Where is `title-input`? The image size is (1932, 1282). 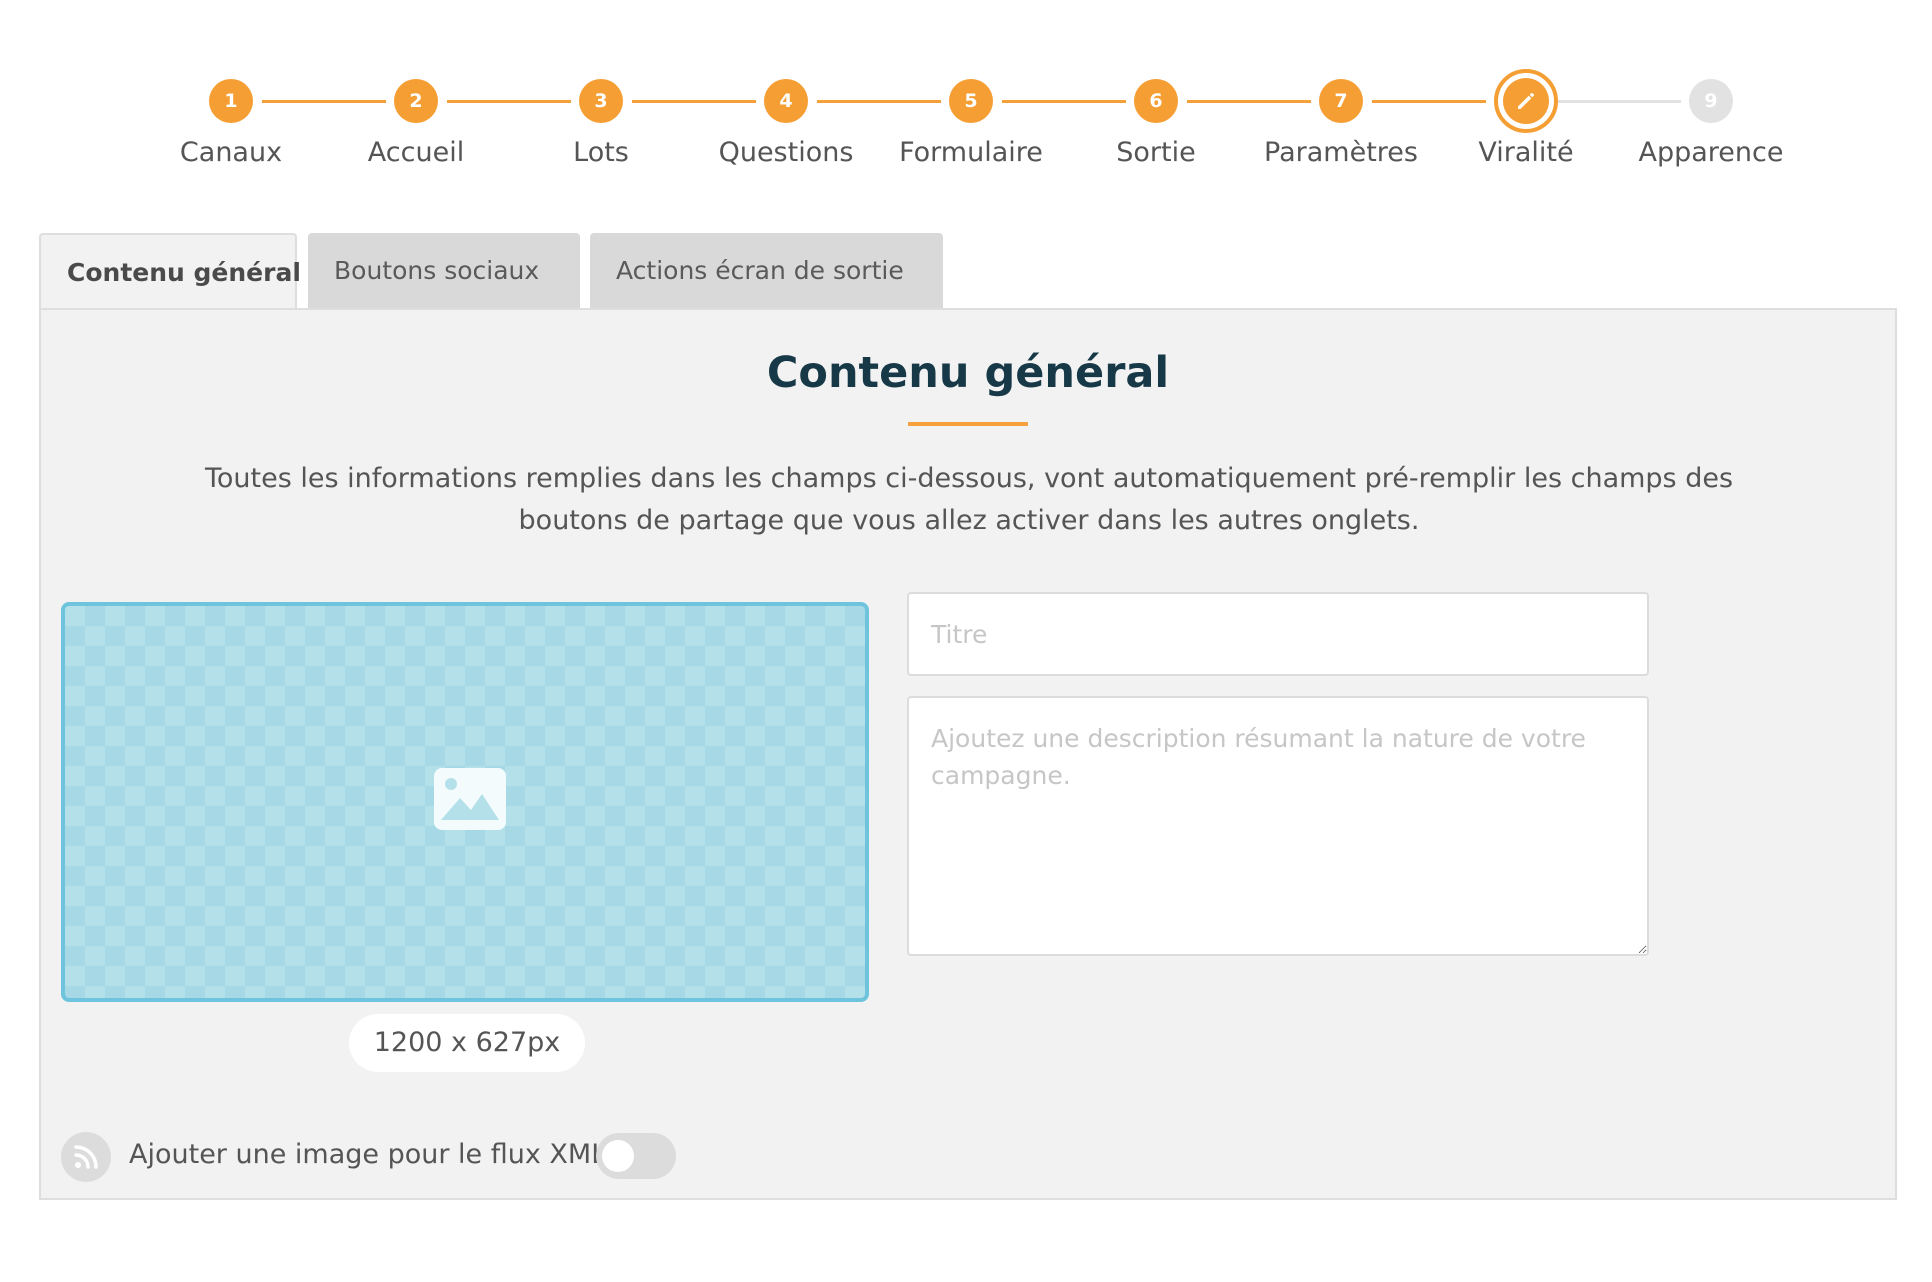
title-input is located at coordinates (1278, 634).